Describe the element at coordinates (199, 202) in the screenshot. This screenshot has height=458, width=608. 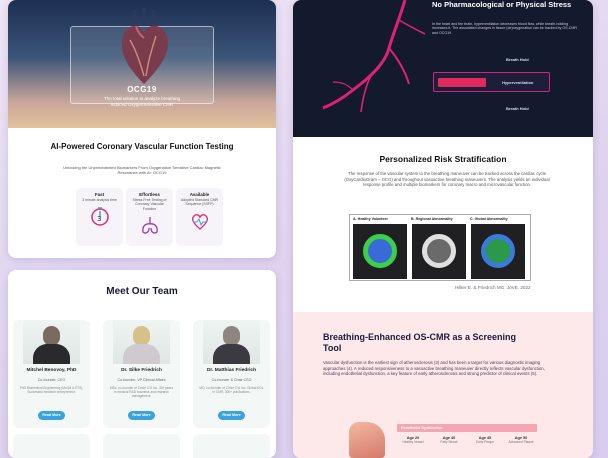
I see `feature-desc: Adopted Standard CMR Sequence (SSFP)` at that location.